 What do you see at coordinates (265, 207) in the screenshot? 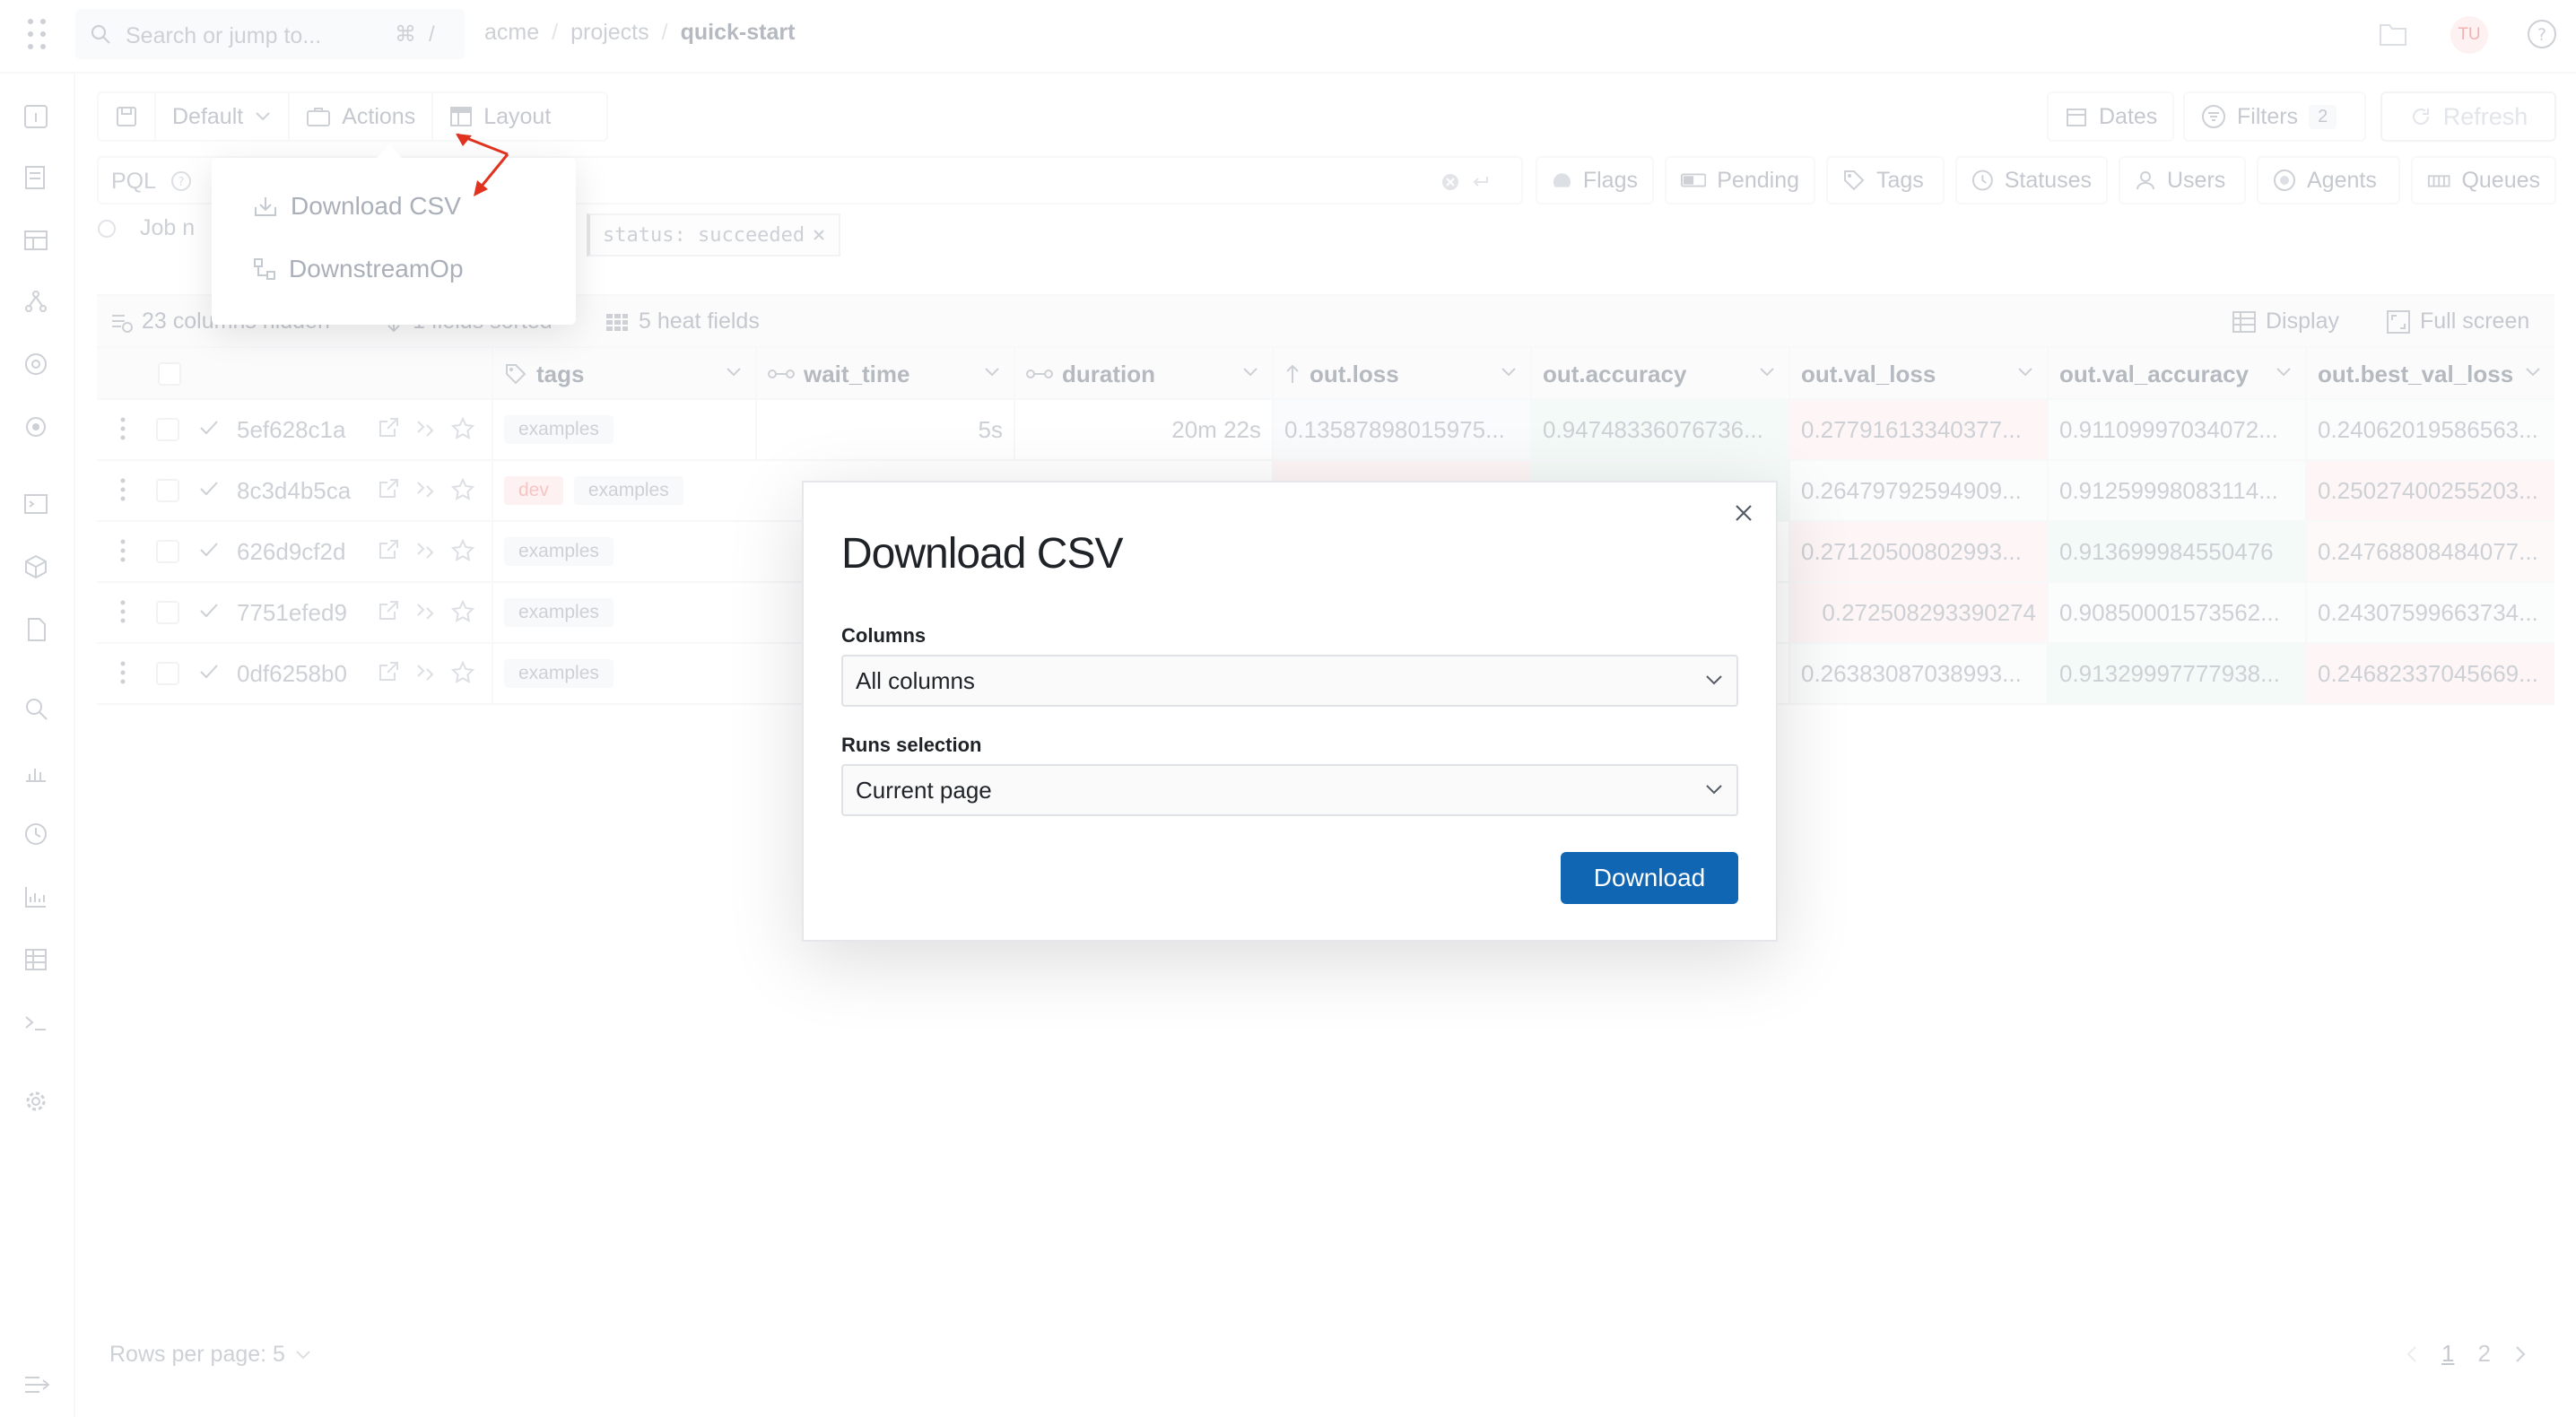
I see `download-icon` at bounding box center [265, 207].